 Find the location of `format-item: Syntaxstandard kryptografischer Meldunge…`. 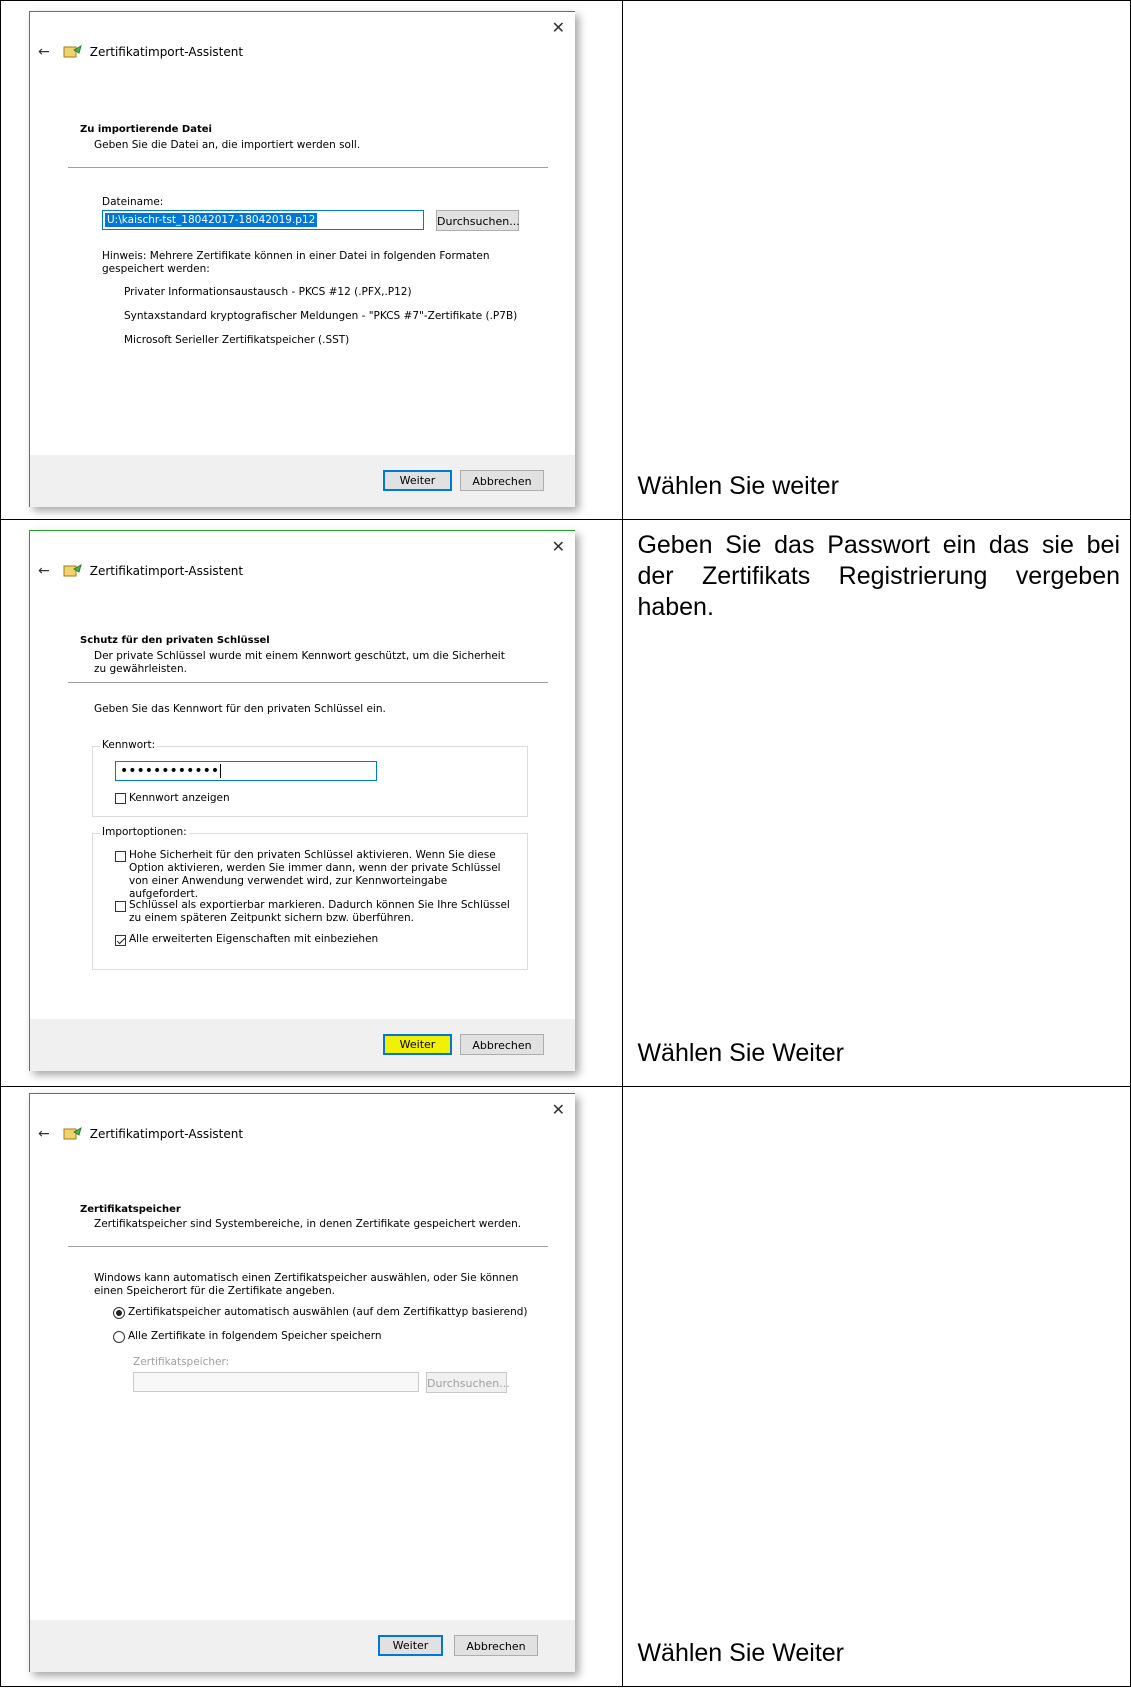

format-item: Syntaxstandard kryptografischer Meldunge… is located at coordinates (321, 316).